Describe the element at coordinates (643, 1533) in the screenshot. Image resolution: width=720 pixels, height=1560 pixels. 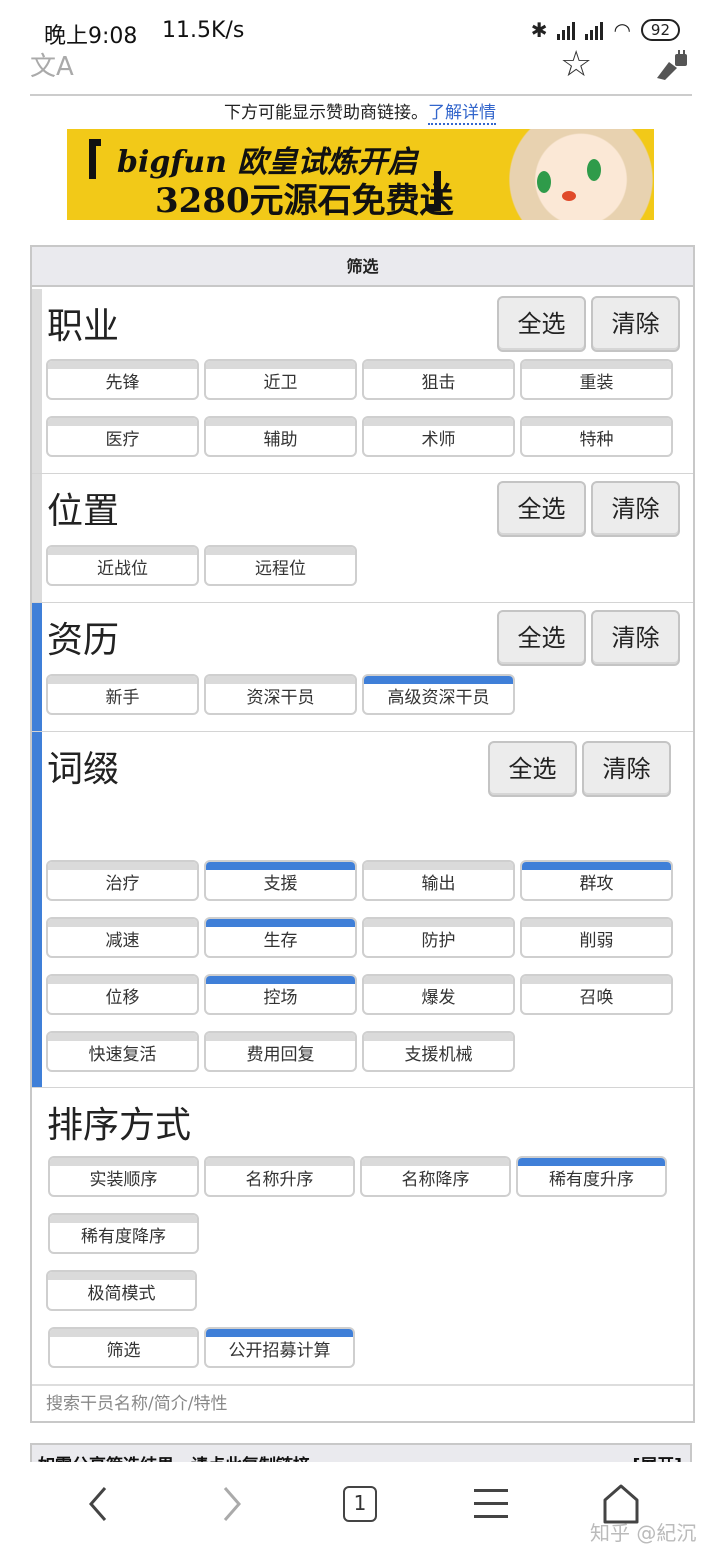
I see `watermark: 知乎 @紀沉` at that location.